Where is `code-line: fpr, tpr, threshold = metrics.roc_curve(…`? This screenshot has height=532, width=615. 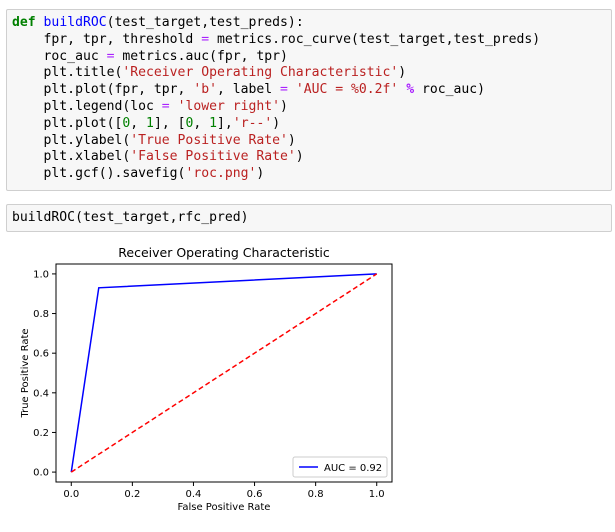 code-line: fpr, tpr, threshold = metrics.roc_curve(… is located at coordinates (311, 40).